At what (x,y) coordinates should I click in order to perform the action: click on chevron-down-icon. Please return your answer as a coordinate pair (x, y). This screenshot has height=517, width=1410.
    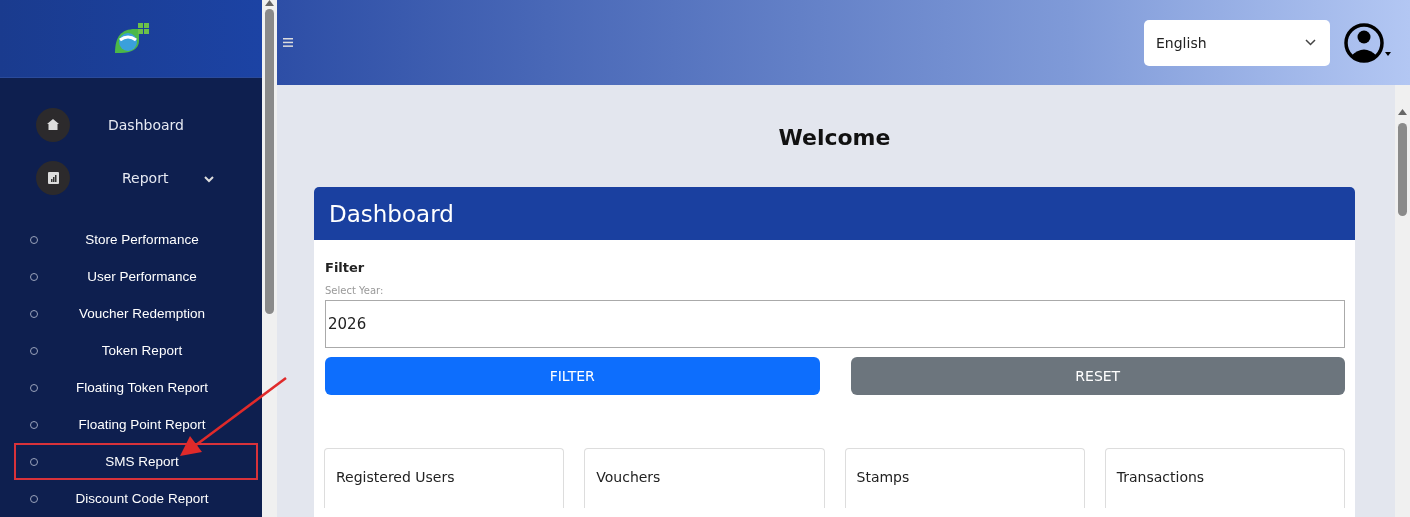
    Looking at the image, I should click on (1310, 42).